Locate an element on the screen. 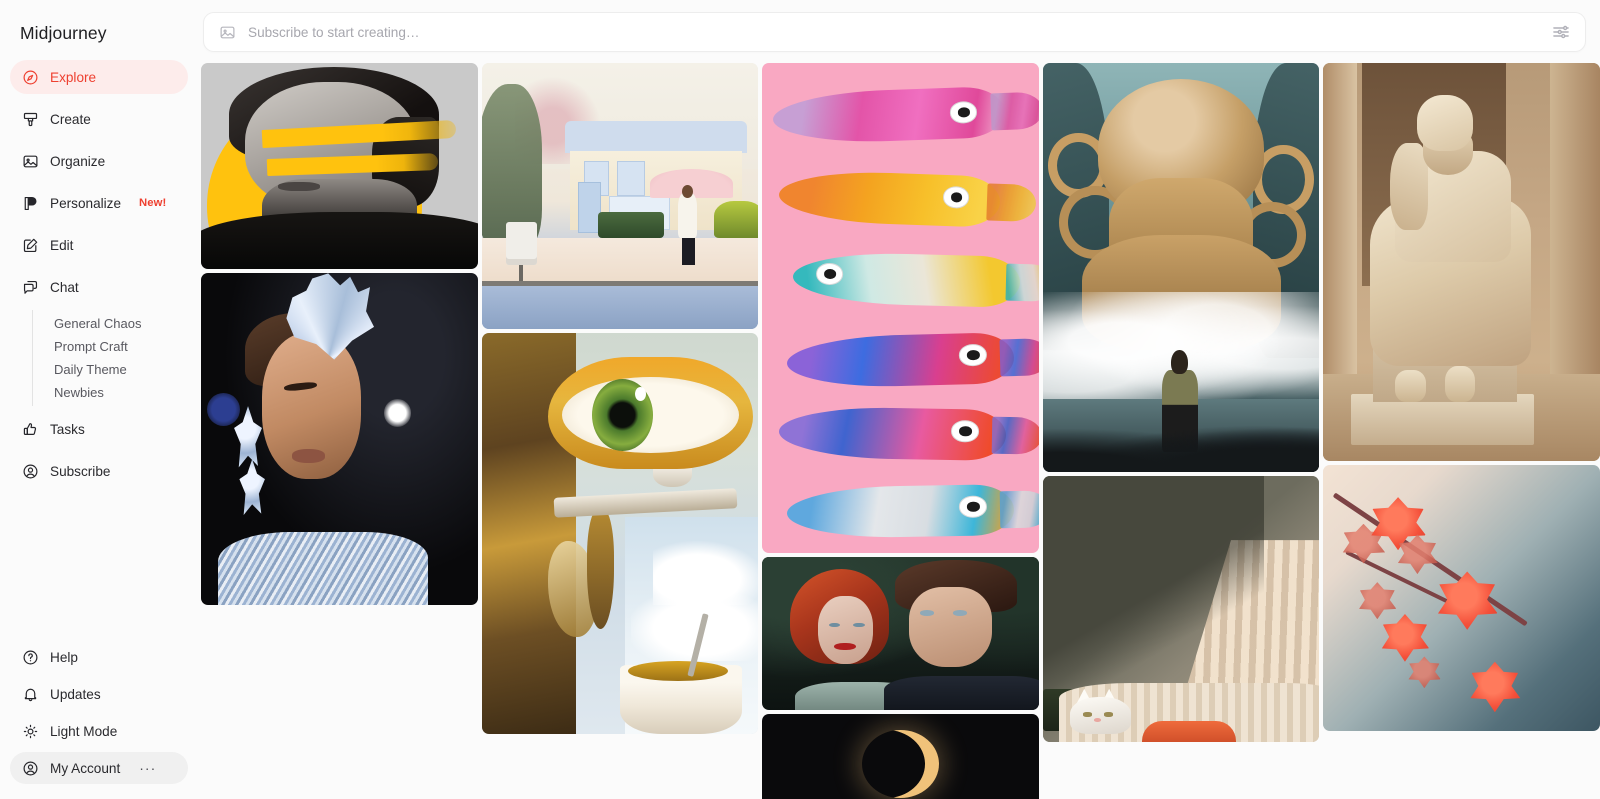  artwork-portrait-yellow-brushstroke is located at coordinates (339, 166).